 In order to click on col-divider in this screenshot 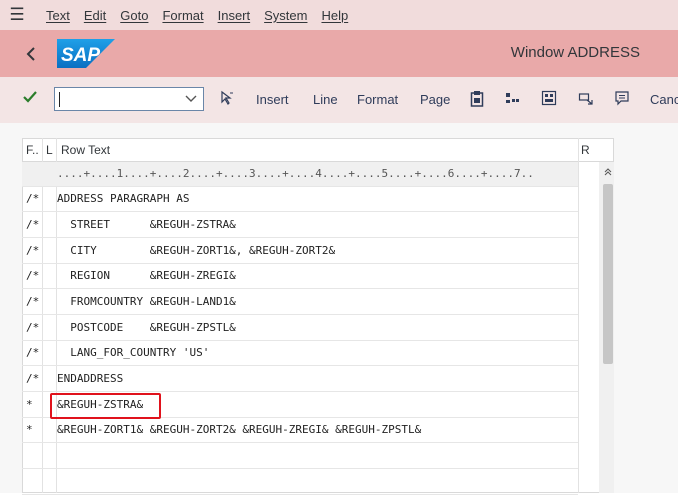, I will do `click(578, 315)`.